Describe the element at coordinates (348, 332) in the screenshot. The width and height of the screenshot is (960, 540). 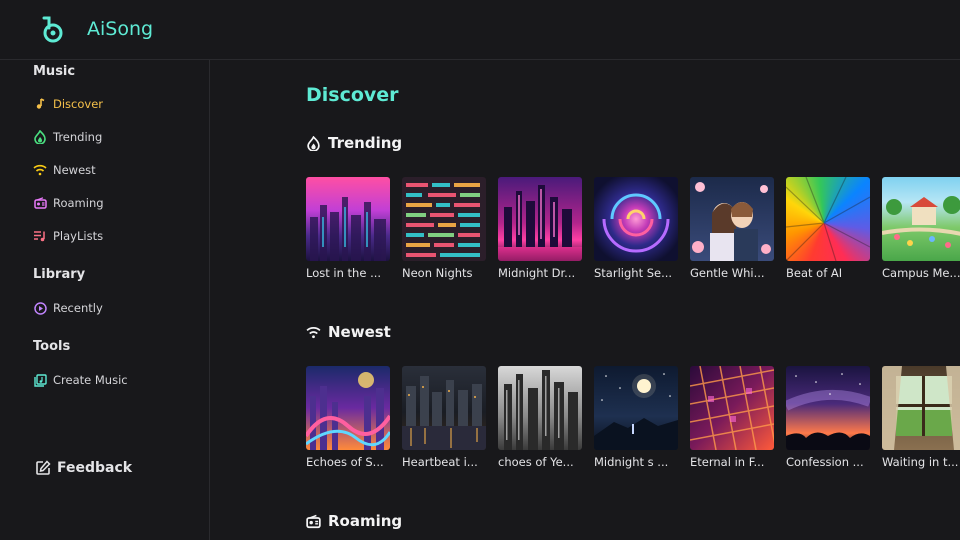
I see `row-title-newest: Newest` at that location.